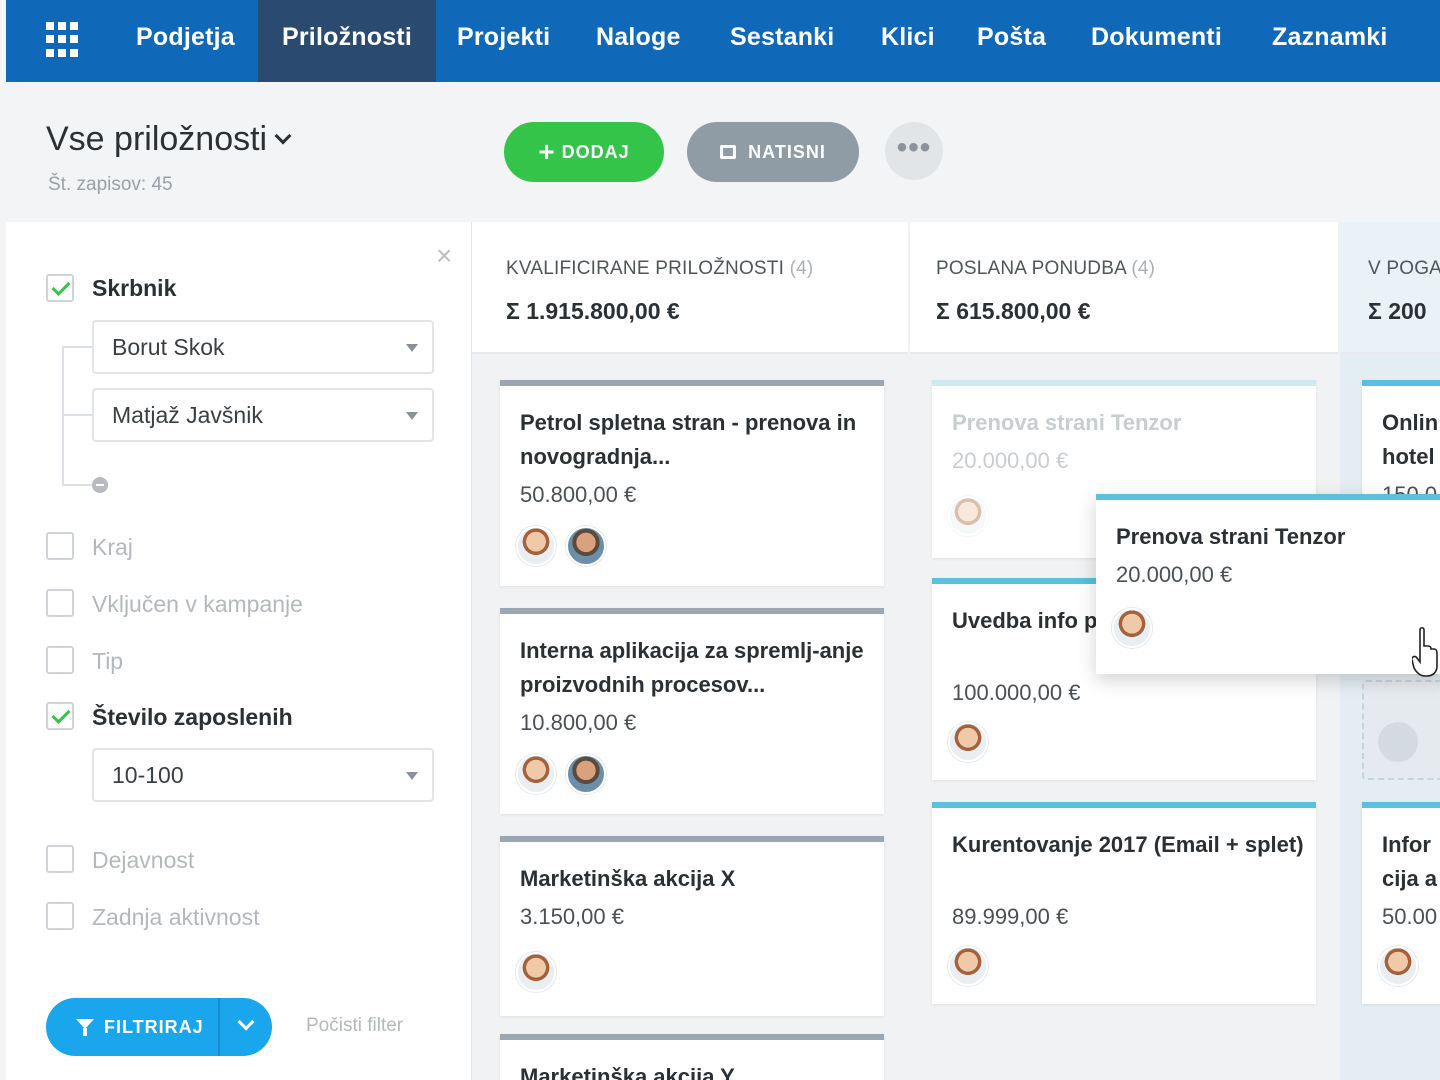 The image size is (1440, 1080). Describe the element at coordinates (578, 494) in the screenshot. I see `card-amount: 50.800,00 €` at that location.